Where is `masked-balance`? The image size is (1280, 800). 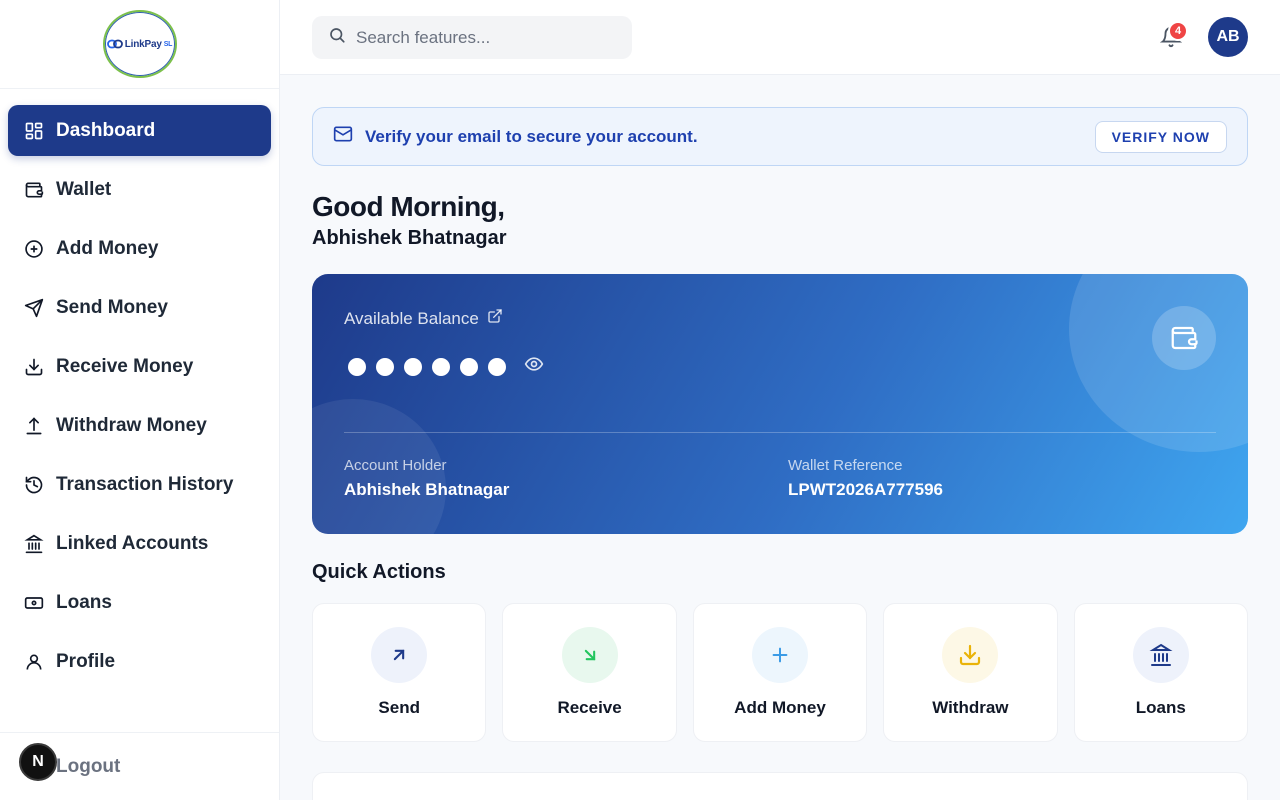
masked-balance is located at coordinates (427, 367).